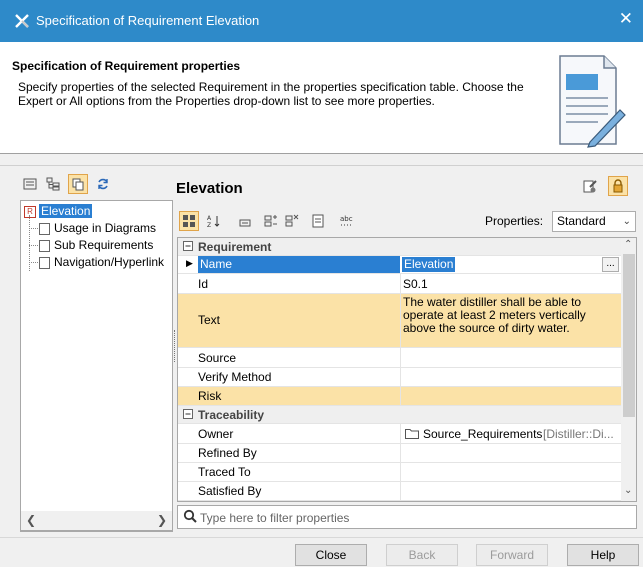 The image size is (643, 567). What do you see at coordinates (126, 66) in the screenshot?
I see `header-title: Specification of Requirement properties` at bounding box center [126, 66].